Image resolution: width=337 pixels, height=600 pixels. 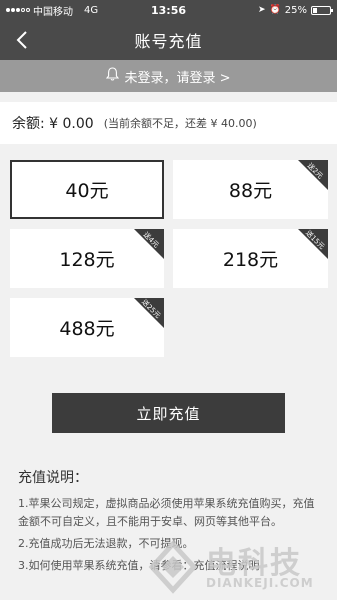 I want to click on signal-icon, so click(x=18, y=10).